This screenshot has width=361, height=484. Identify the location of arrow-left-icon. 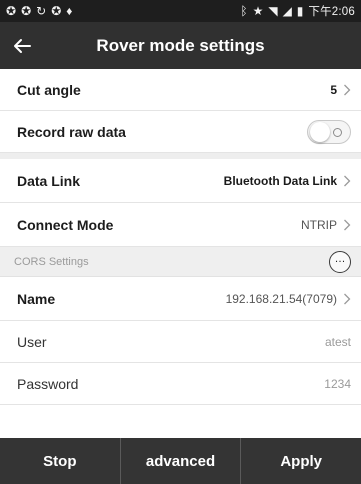
(22, 45).